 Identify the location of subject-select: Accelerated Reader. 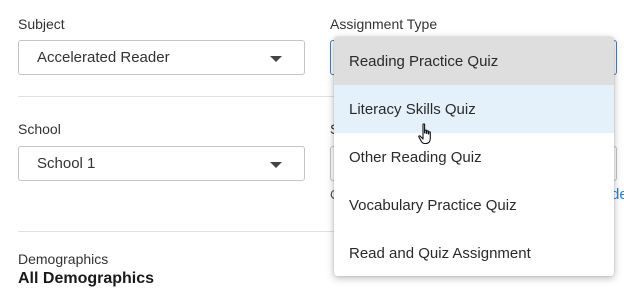
(161, 57).